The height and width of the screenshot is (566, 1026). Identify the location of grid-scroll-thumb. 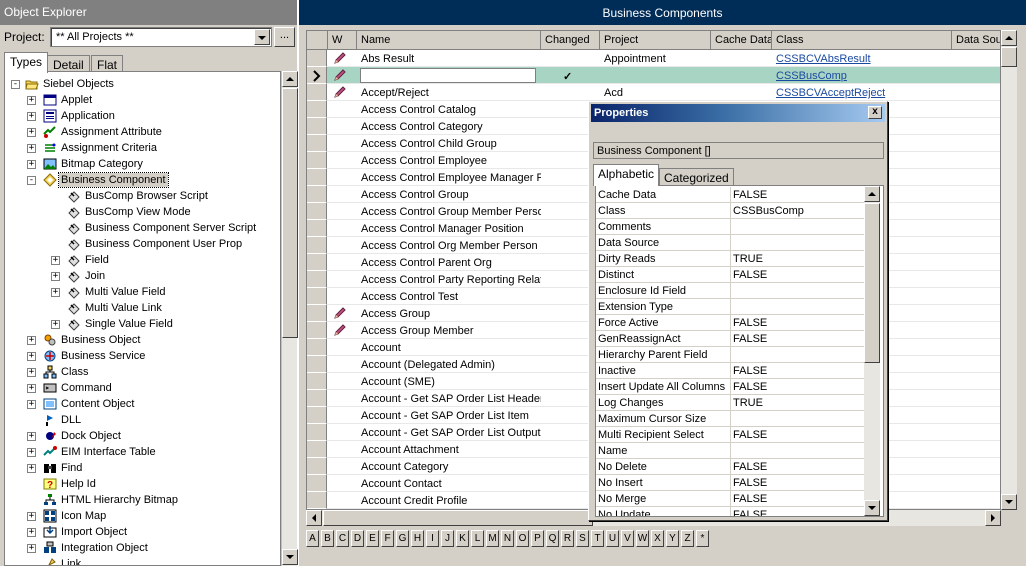
(1009, 57).